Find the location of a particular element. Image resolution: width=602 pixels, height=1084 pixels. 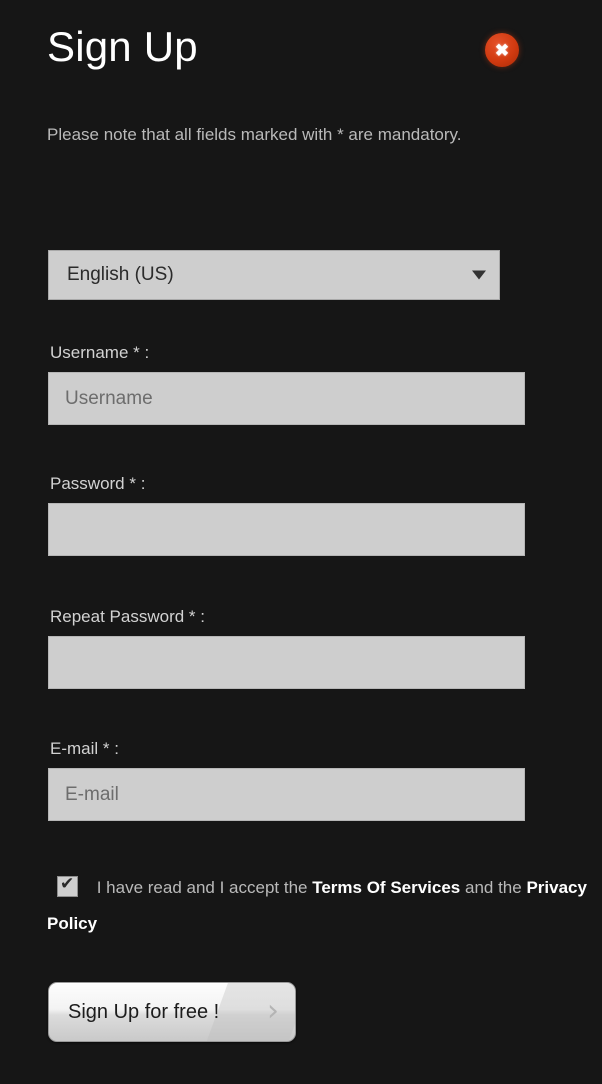

field-label-username: Username * : is located at coordinates (100, 352).